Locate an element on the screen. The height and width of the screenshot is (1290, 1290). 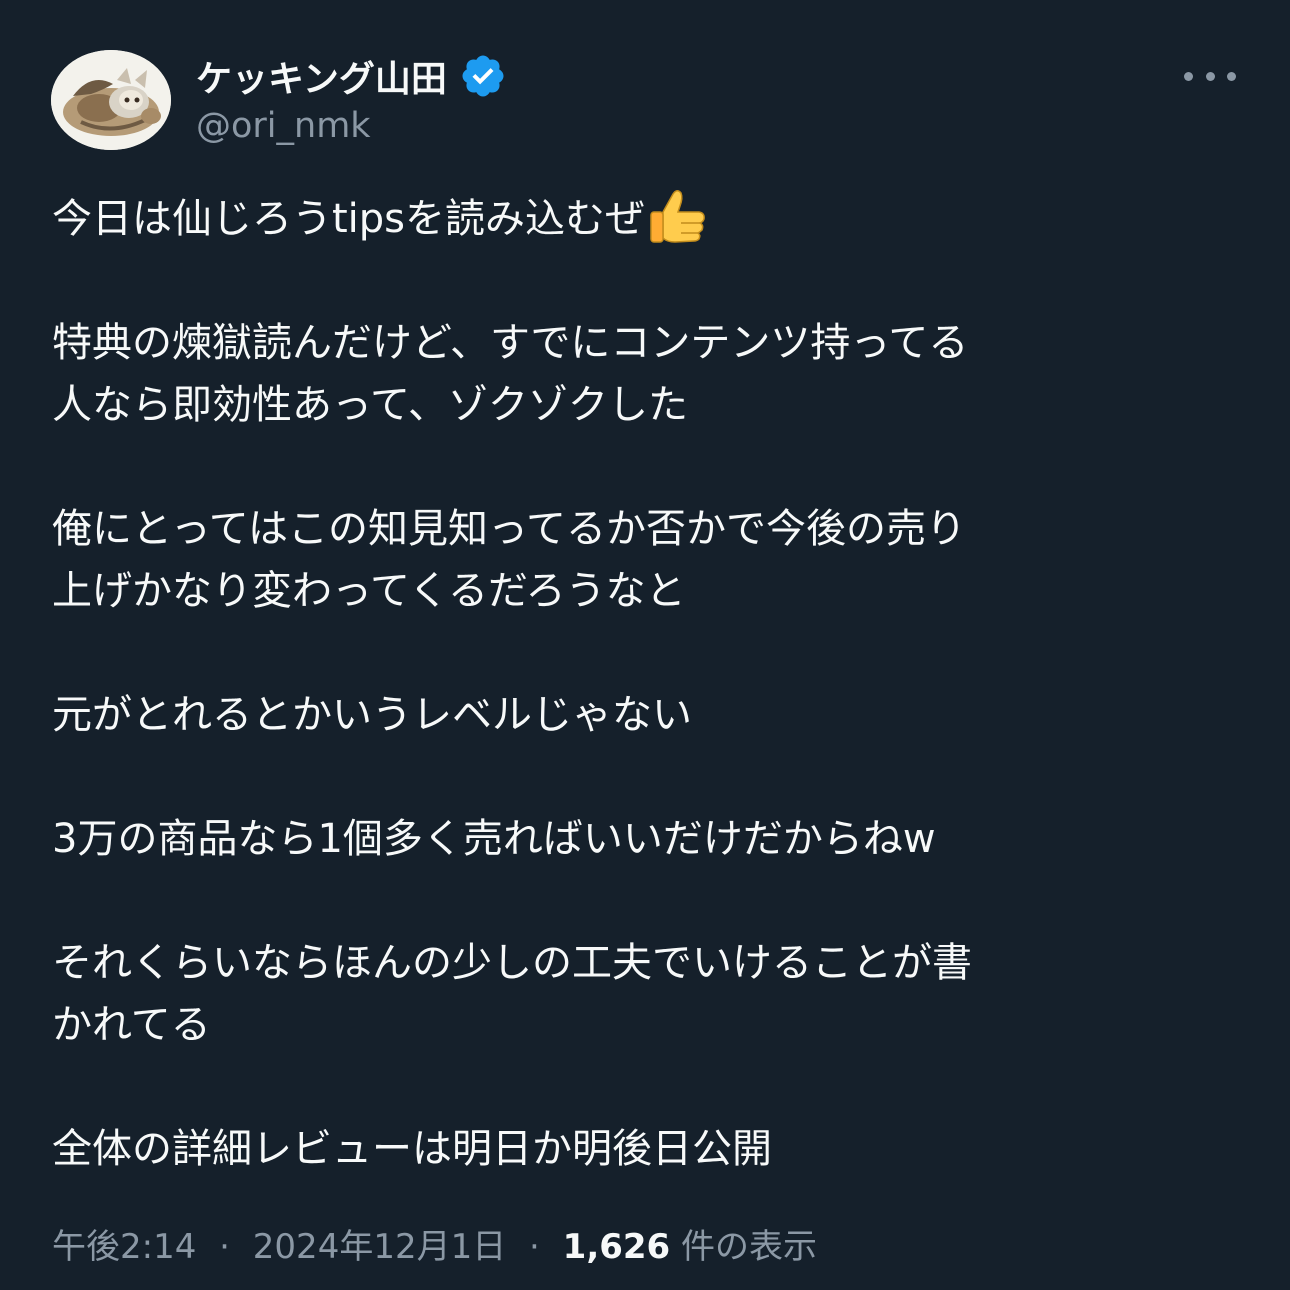
author-name-row: ケッキング山田 is located at coordinates (351, 76).